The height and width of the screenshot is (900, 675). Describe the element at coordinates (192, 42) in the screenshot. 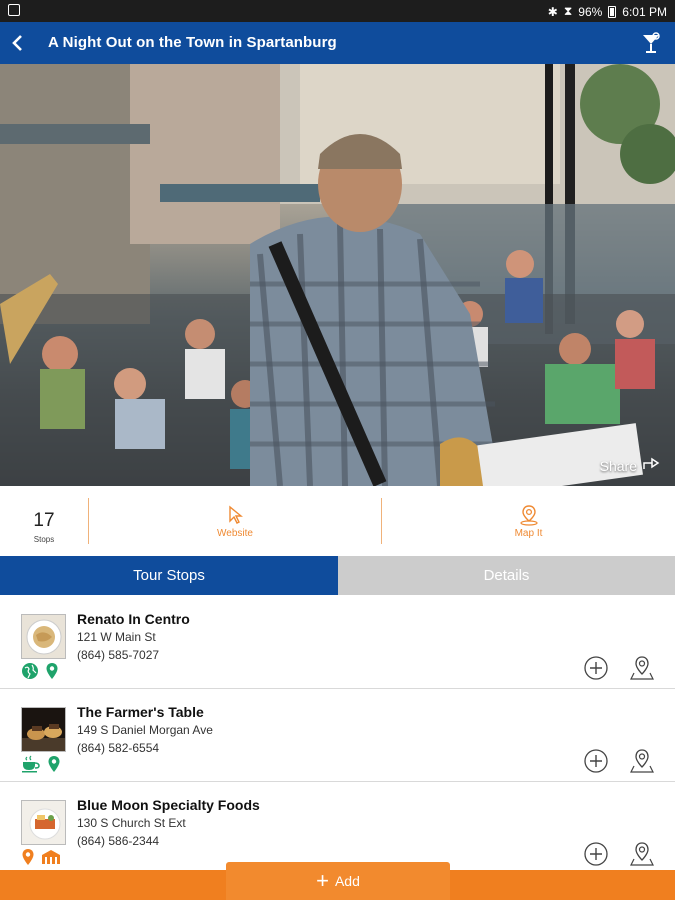

I see `page-title: A Night Out on the Town in Spartanburg` at that location.